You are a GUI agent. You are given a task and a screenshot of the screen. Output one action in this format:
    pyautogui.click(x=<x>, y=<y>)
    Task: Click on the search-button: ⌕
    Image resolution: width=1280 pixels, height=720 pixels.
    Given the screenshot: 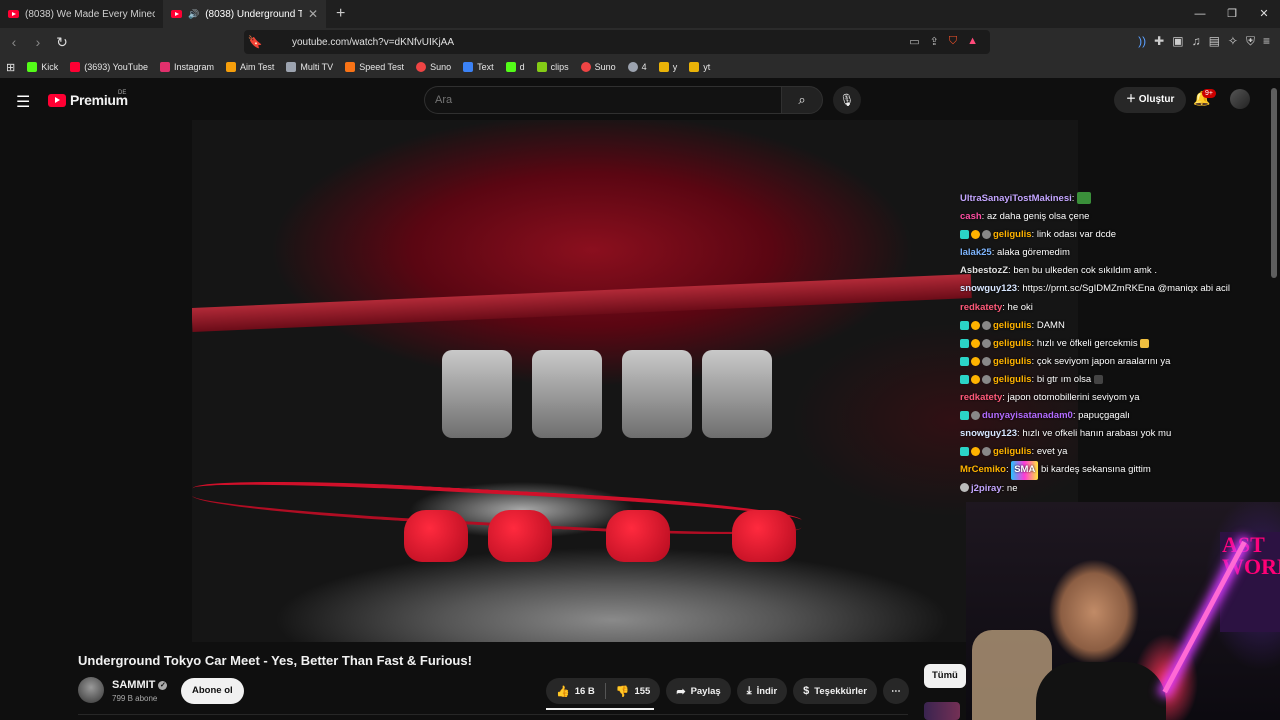 What is the action you would take?
    pyautogui.click(x=802, y=100)
    